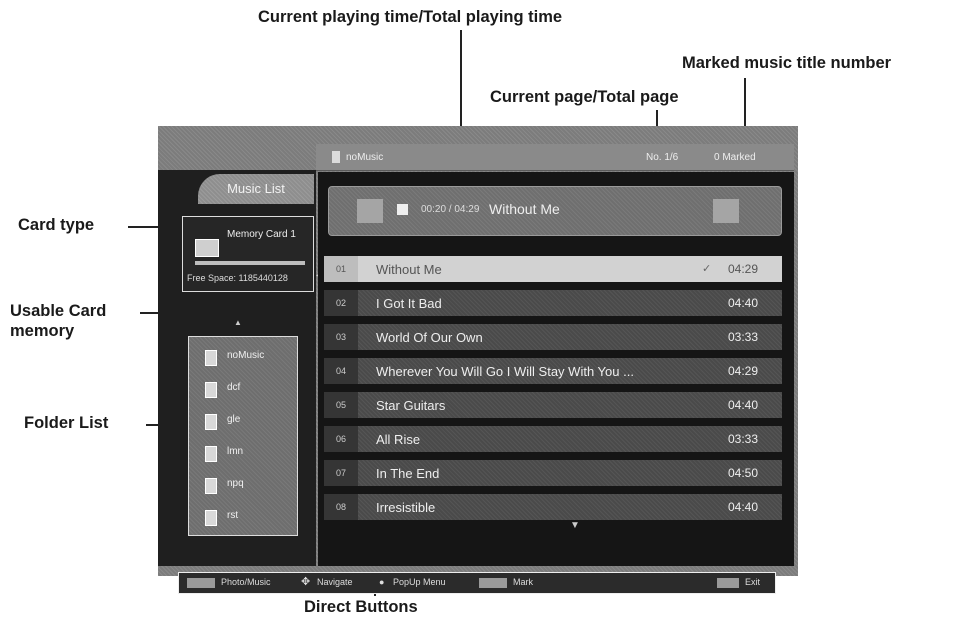 The image size is (958, 621). I want to click on scroll-up-icon: ▲, so click(238, 322).